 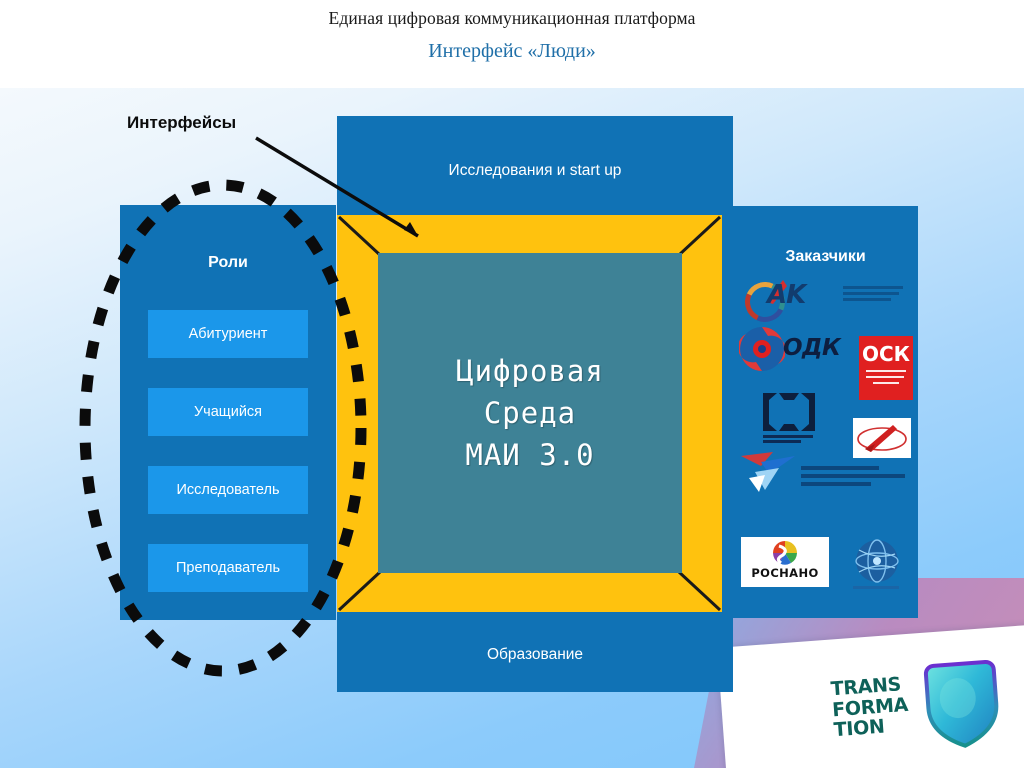 I want to click on globe-shape, so click(x=877, y=561).